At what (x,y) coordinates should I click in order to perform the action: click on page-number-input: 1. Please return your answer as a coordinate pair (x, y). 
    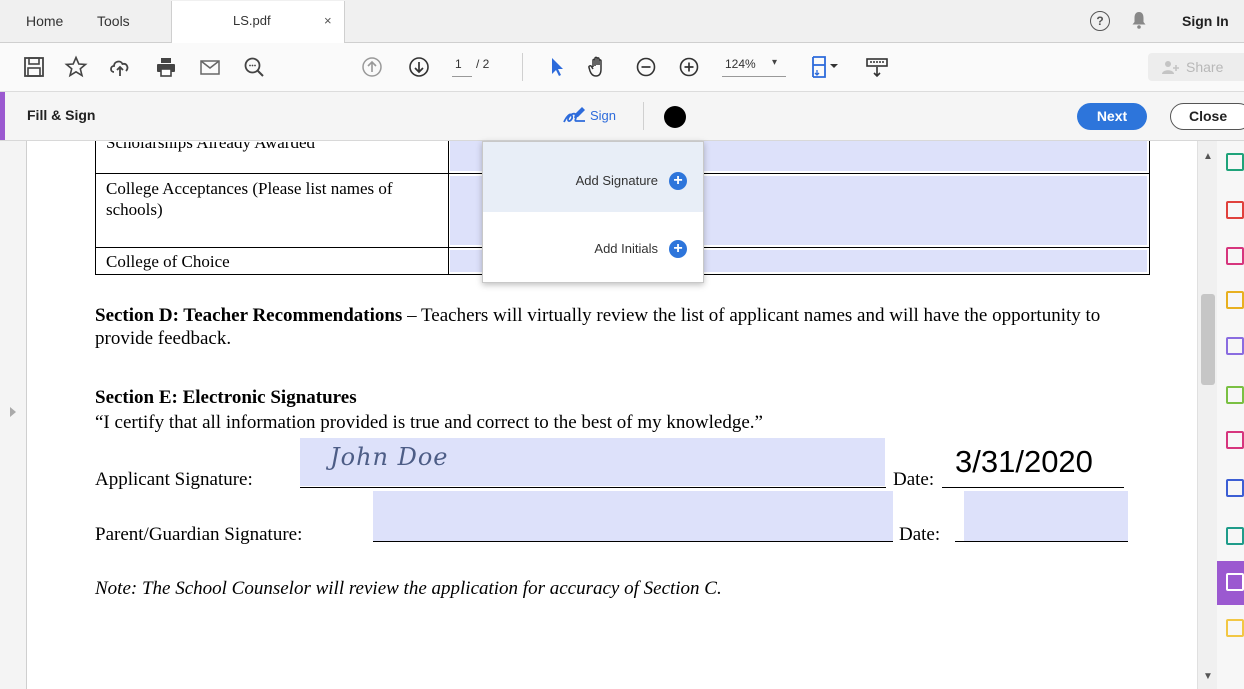
    Looking at the image, I should click on (458, 64).